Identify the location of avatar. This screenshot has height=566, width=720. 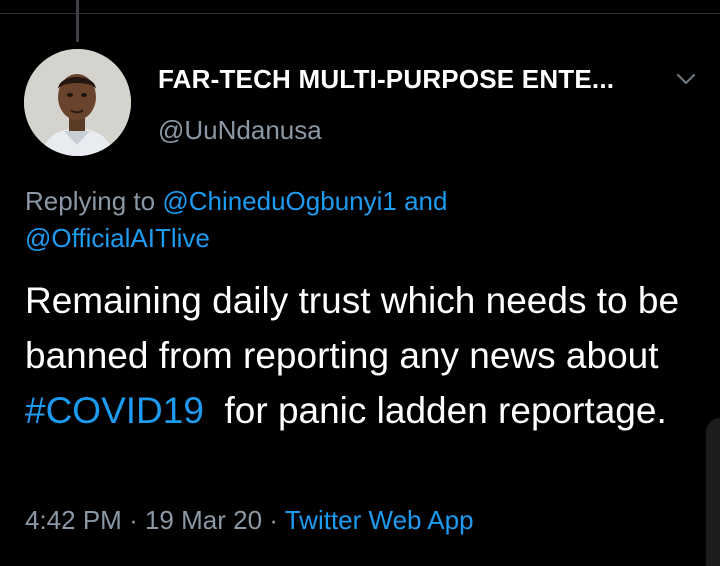
(77, 102).